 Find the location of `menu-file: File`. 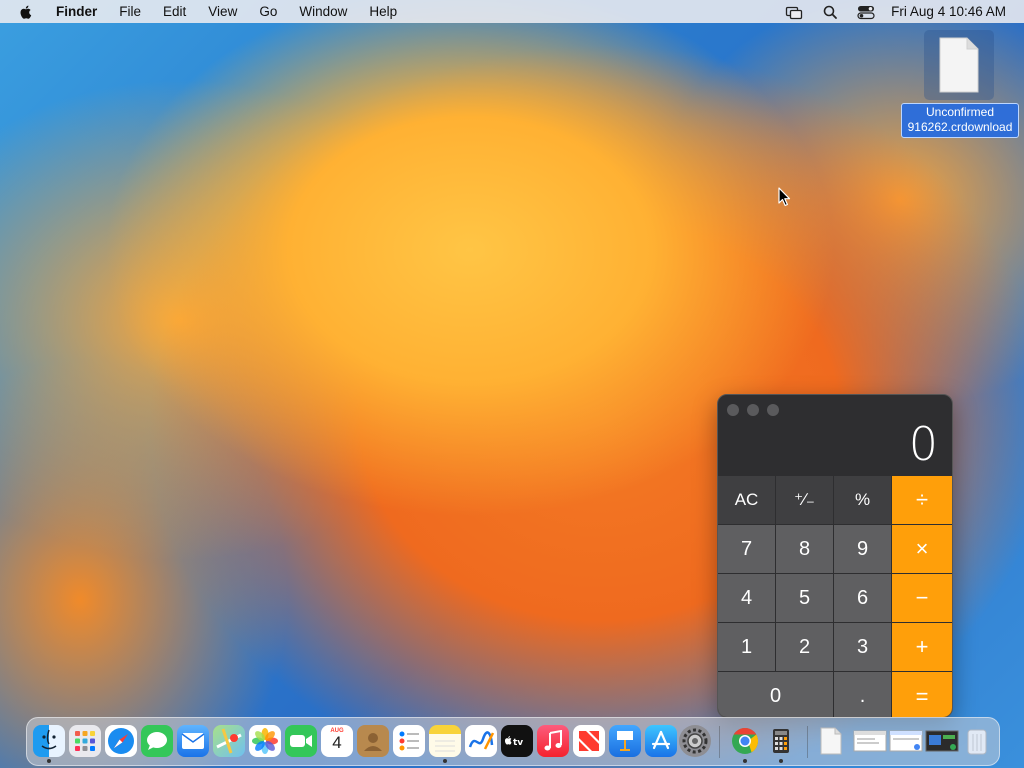

menu-file: File is located at coordinates (130, 11).